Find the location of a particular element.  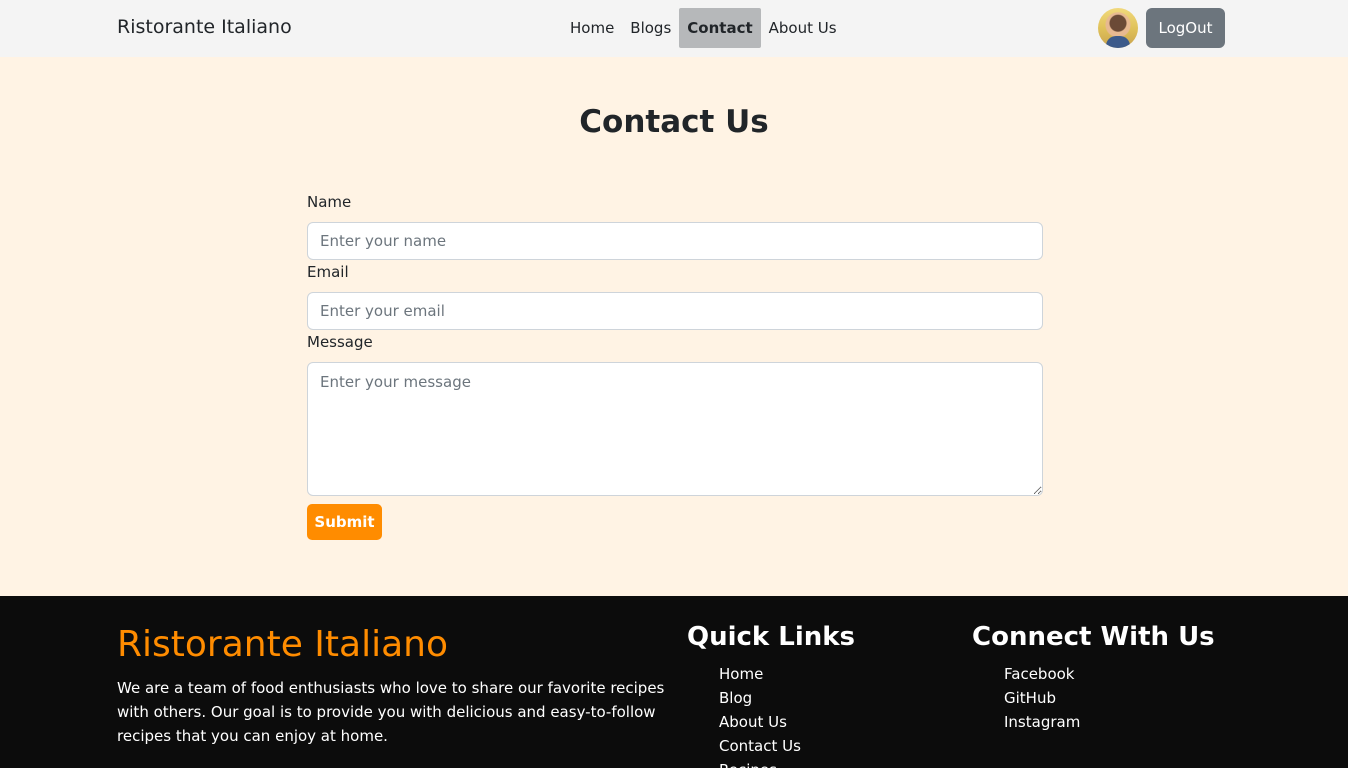

logout-button: LogOut is located at coordinates (1185, 28).